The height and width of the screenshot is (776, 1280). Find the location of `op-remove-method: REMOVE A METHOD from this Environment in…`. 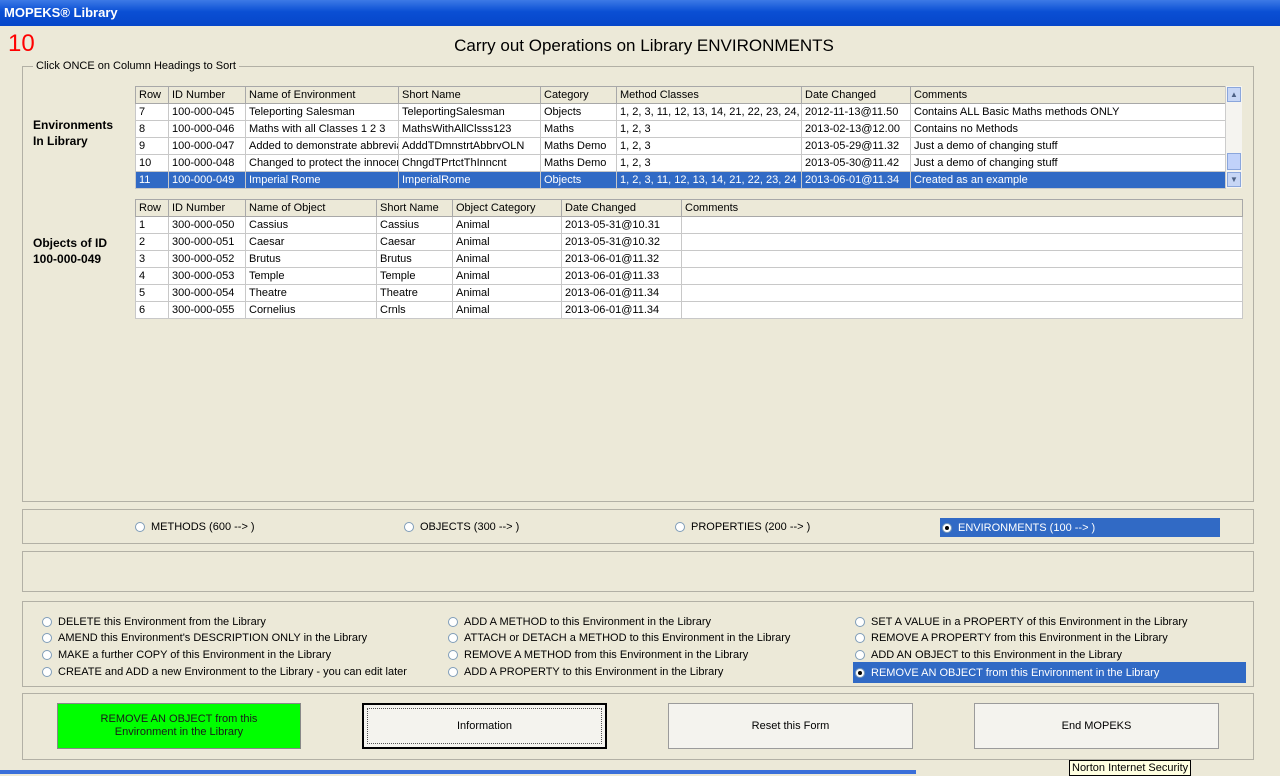

op-remove-method: REMOVE A METHOD from this Environment in… is located at coordinates (598, 655).